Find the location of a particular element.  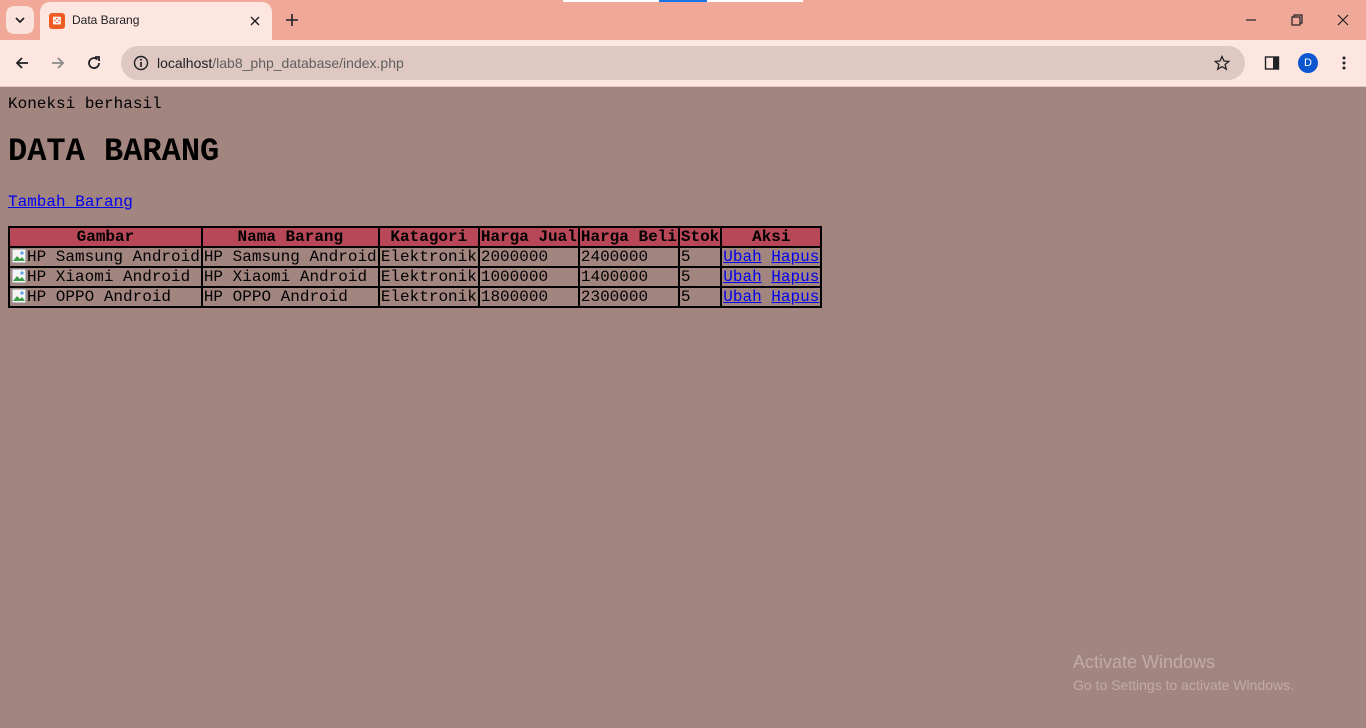

cell-harga-jual: 2000000 is located at coordinates (528, 257).